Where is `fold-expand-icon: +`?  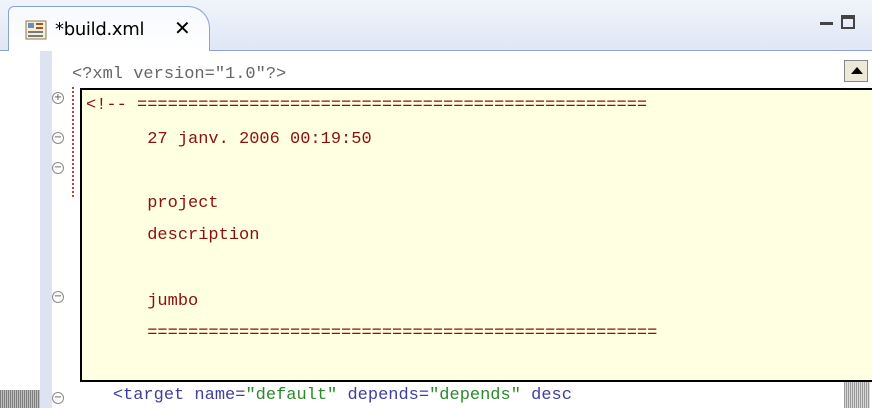 fold-expand-icon: + is located at coordinates (58, 98).